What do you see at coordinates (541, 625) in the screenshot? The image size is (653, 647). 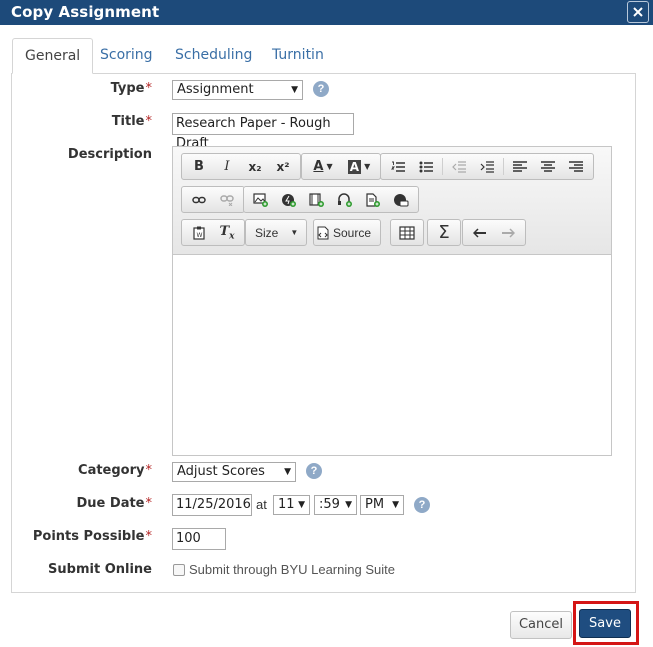 I see `cancel-button: Cancel` at bounding box center [541, 625].